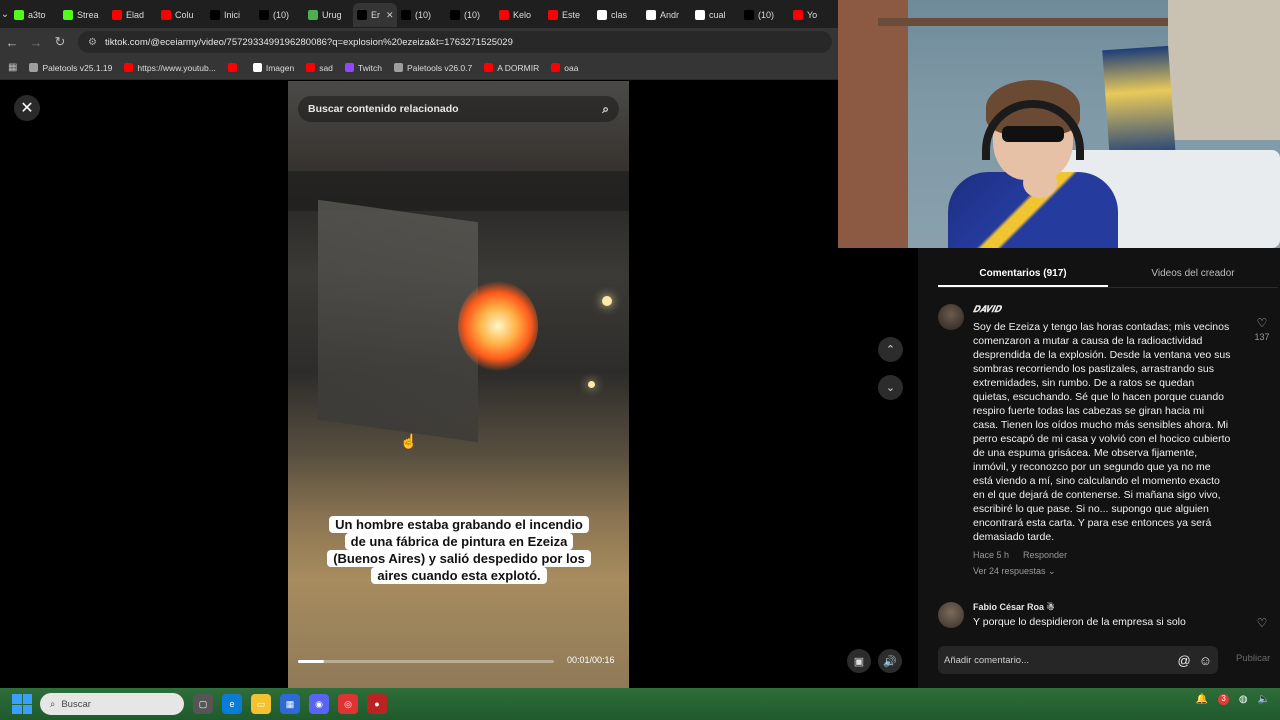  I want to click on like-button: ♡ 137, so click(1262, 329).